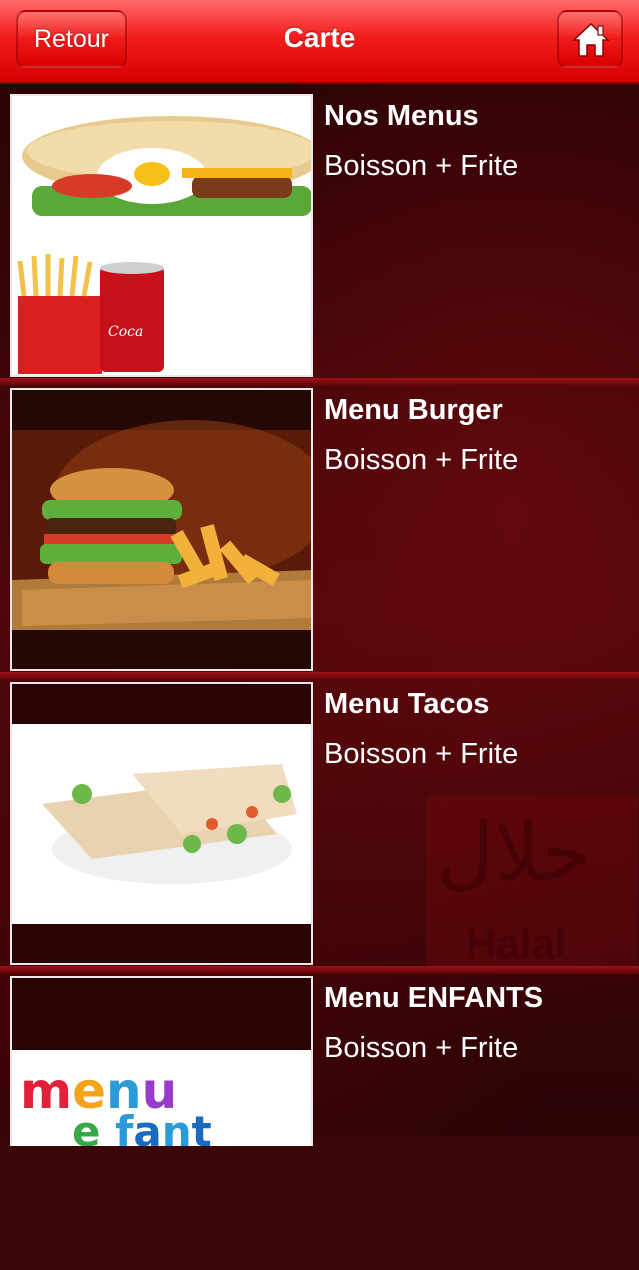  I want to click on list-item-title: Menu ENFANTS, so click(434, 998).